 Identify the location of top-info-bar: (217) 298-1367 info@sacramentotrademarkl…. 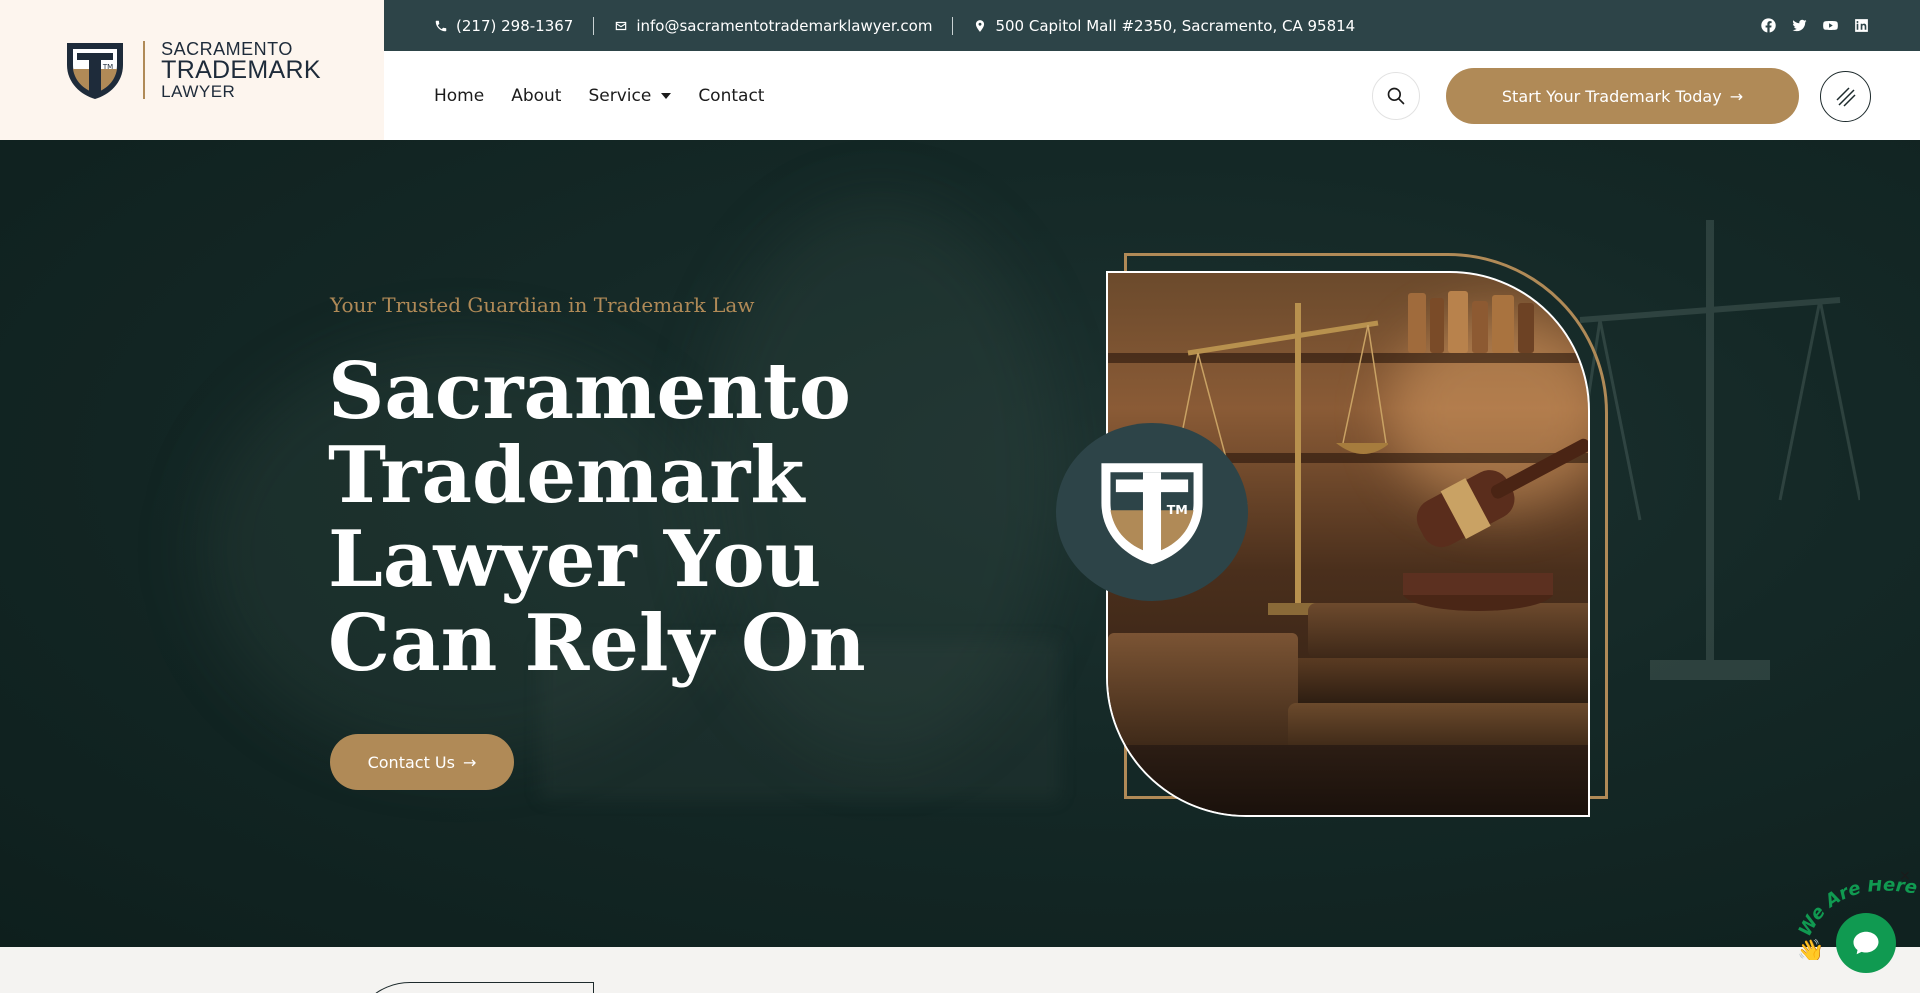
(1152, 25).